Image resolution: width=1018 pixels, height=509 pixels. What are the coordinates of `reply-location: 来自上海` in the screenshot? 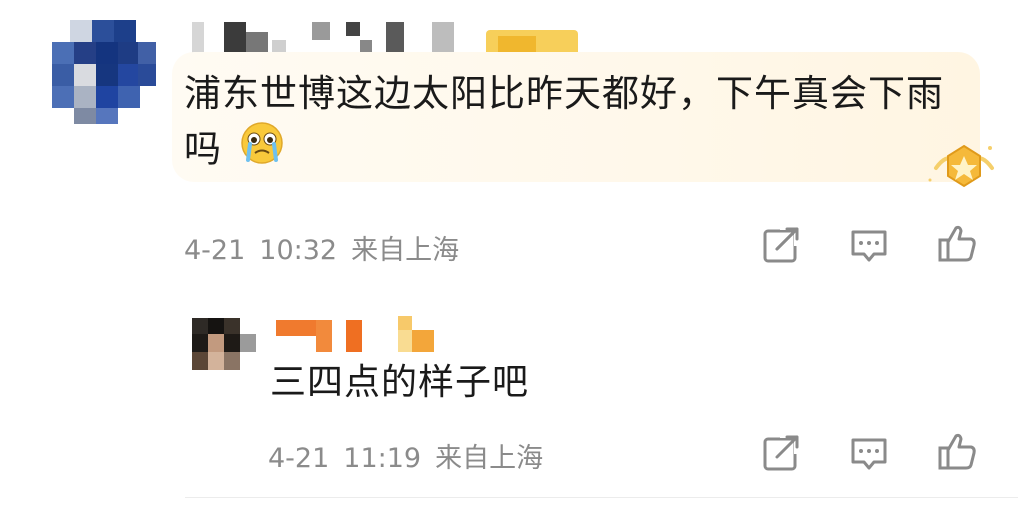 It's located at (489, 458).